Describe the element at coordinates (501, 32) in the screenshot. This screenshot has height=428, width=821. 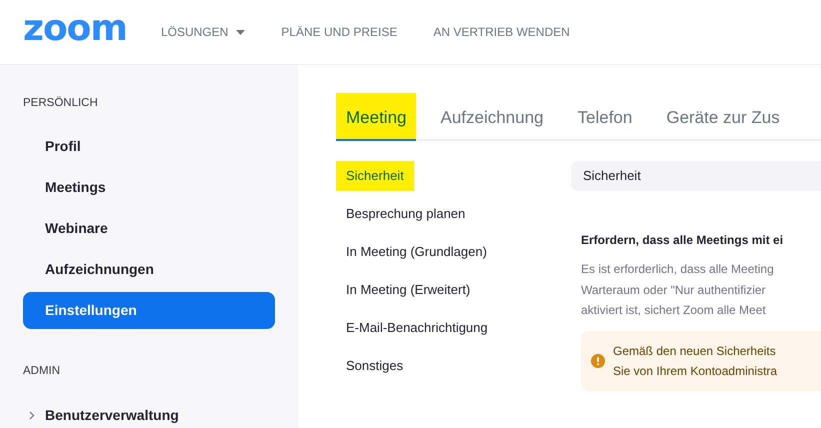
I see `nav-link: AN VERTRIEB WENDEN` at that location.